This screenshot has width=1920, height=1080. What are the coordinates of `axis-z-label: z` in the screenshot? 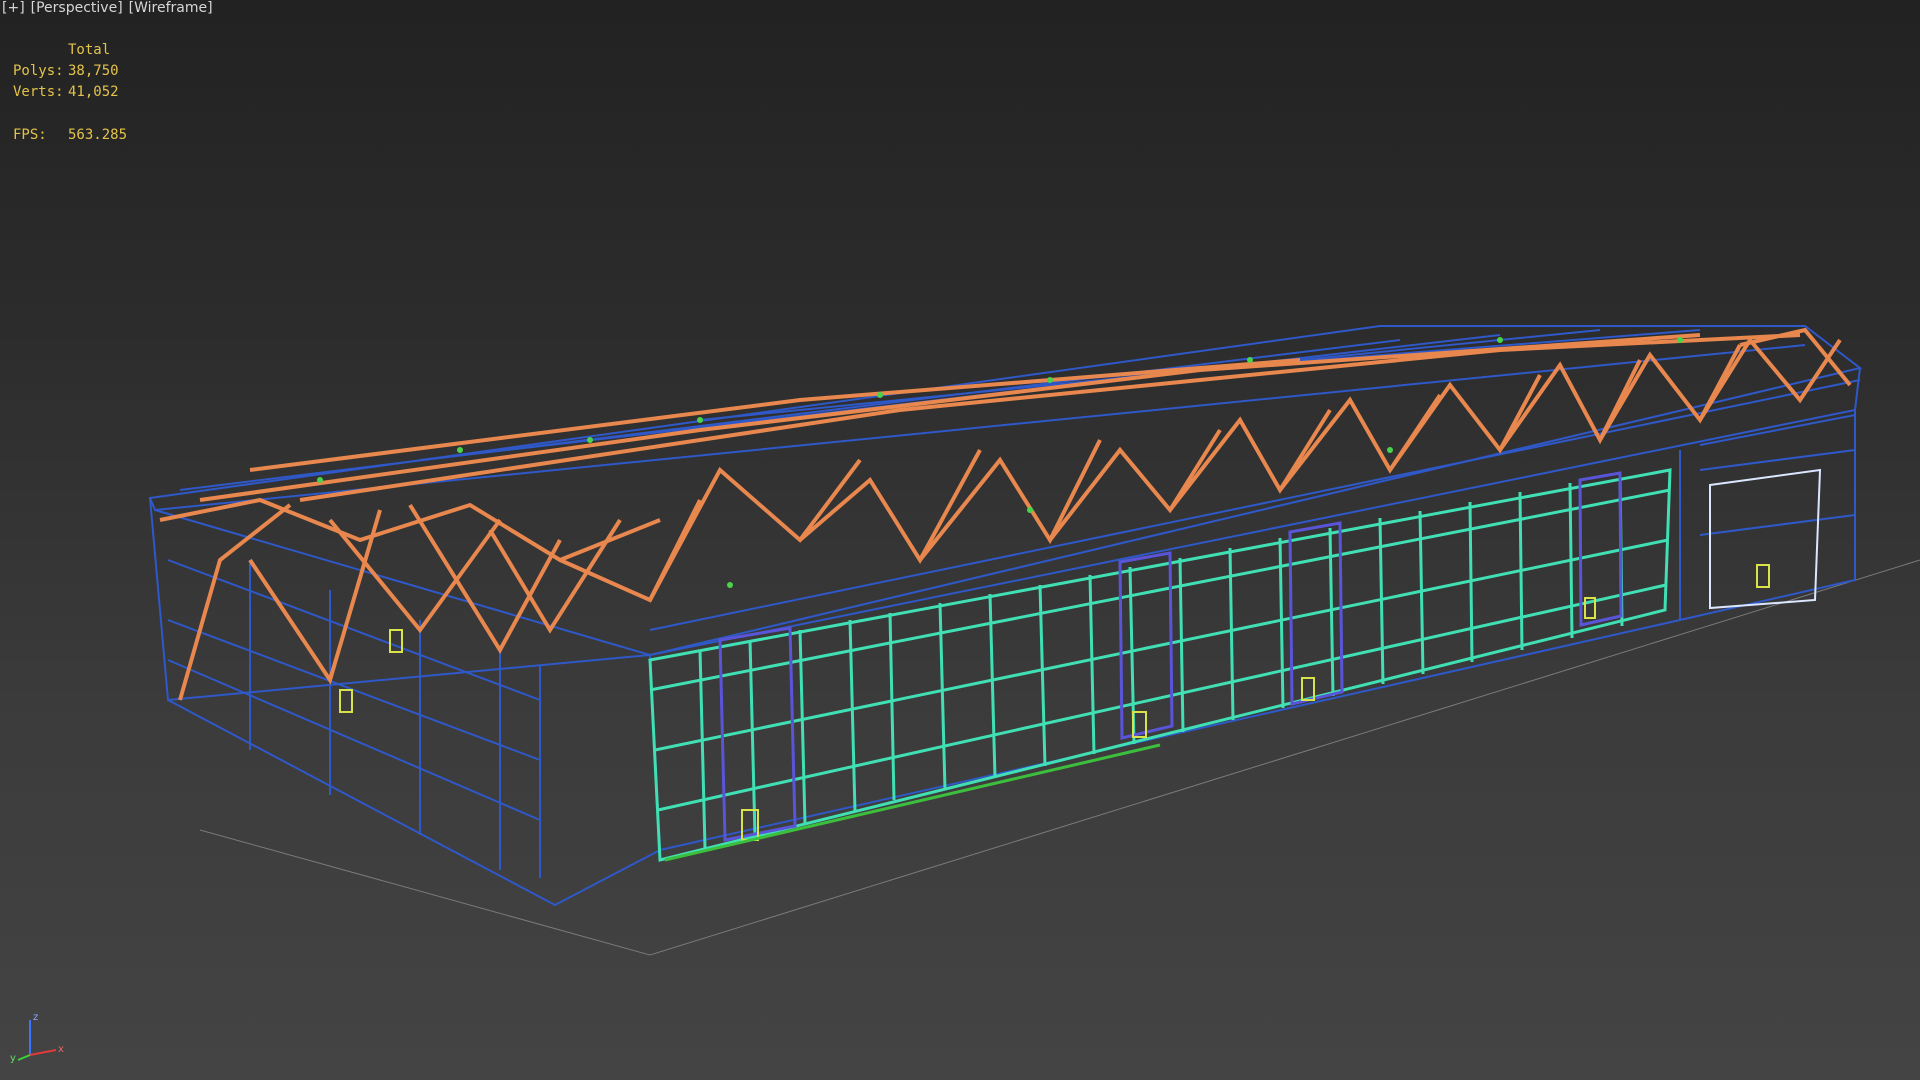 It's located at (35, 1017).